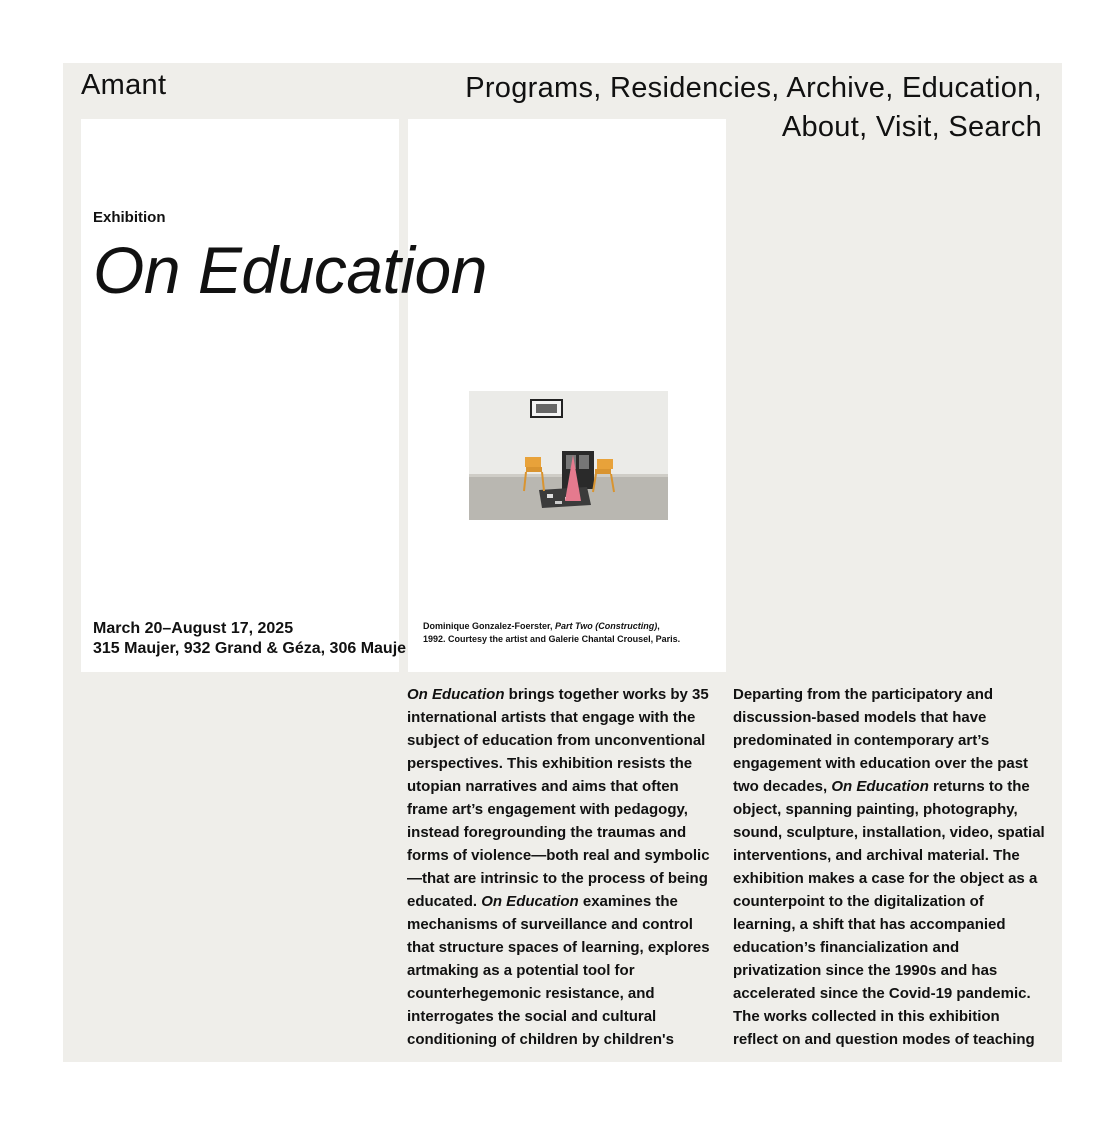 This screenshot has width=1119, height=1121. What do you see at coordinates (129, 217) in the screenshot?
I see `exhibition-kicker: Exhibition` at bounding box center [129, 217].